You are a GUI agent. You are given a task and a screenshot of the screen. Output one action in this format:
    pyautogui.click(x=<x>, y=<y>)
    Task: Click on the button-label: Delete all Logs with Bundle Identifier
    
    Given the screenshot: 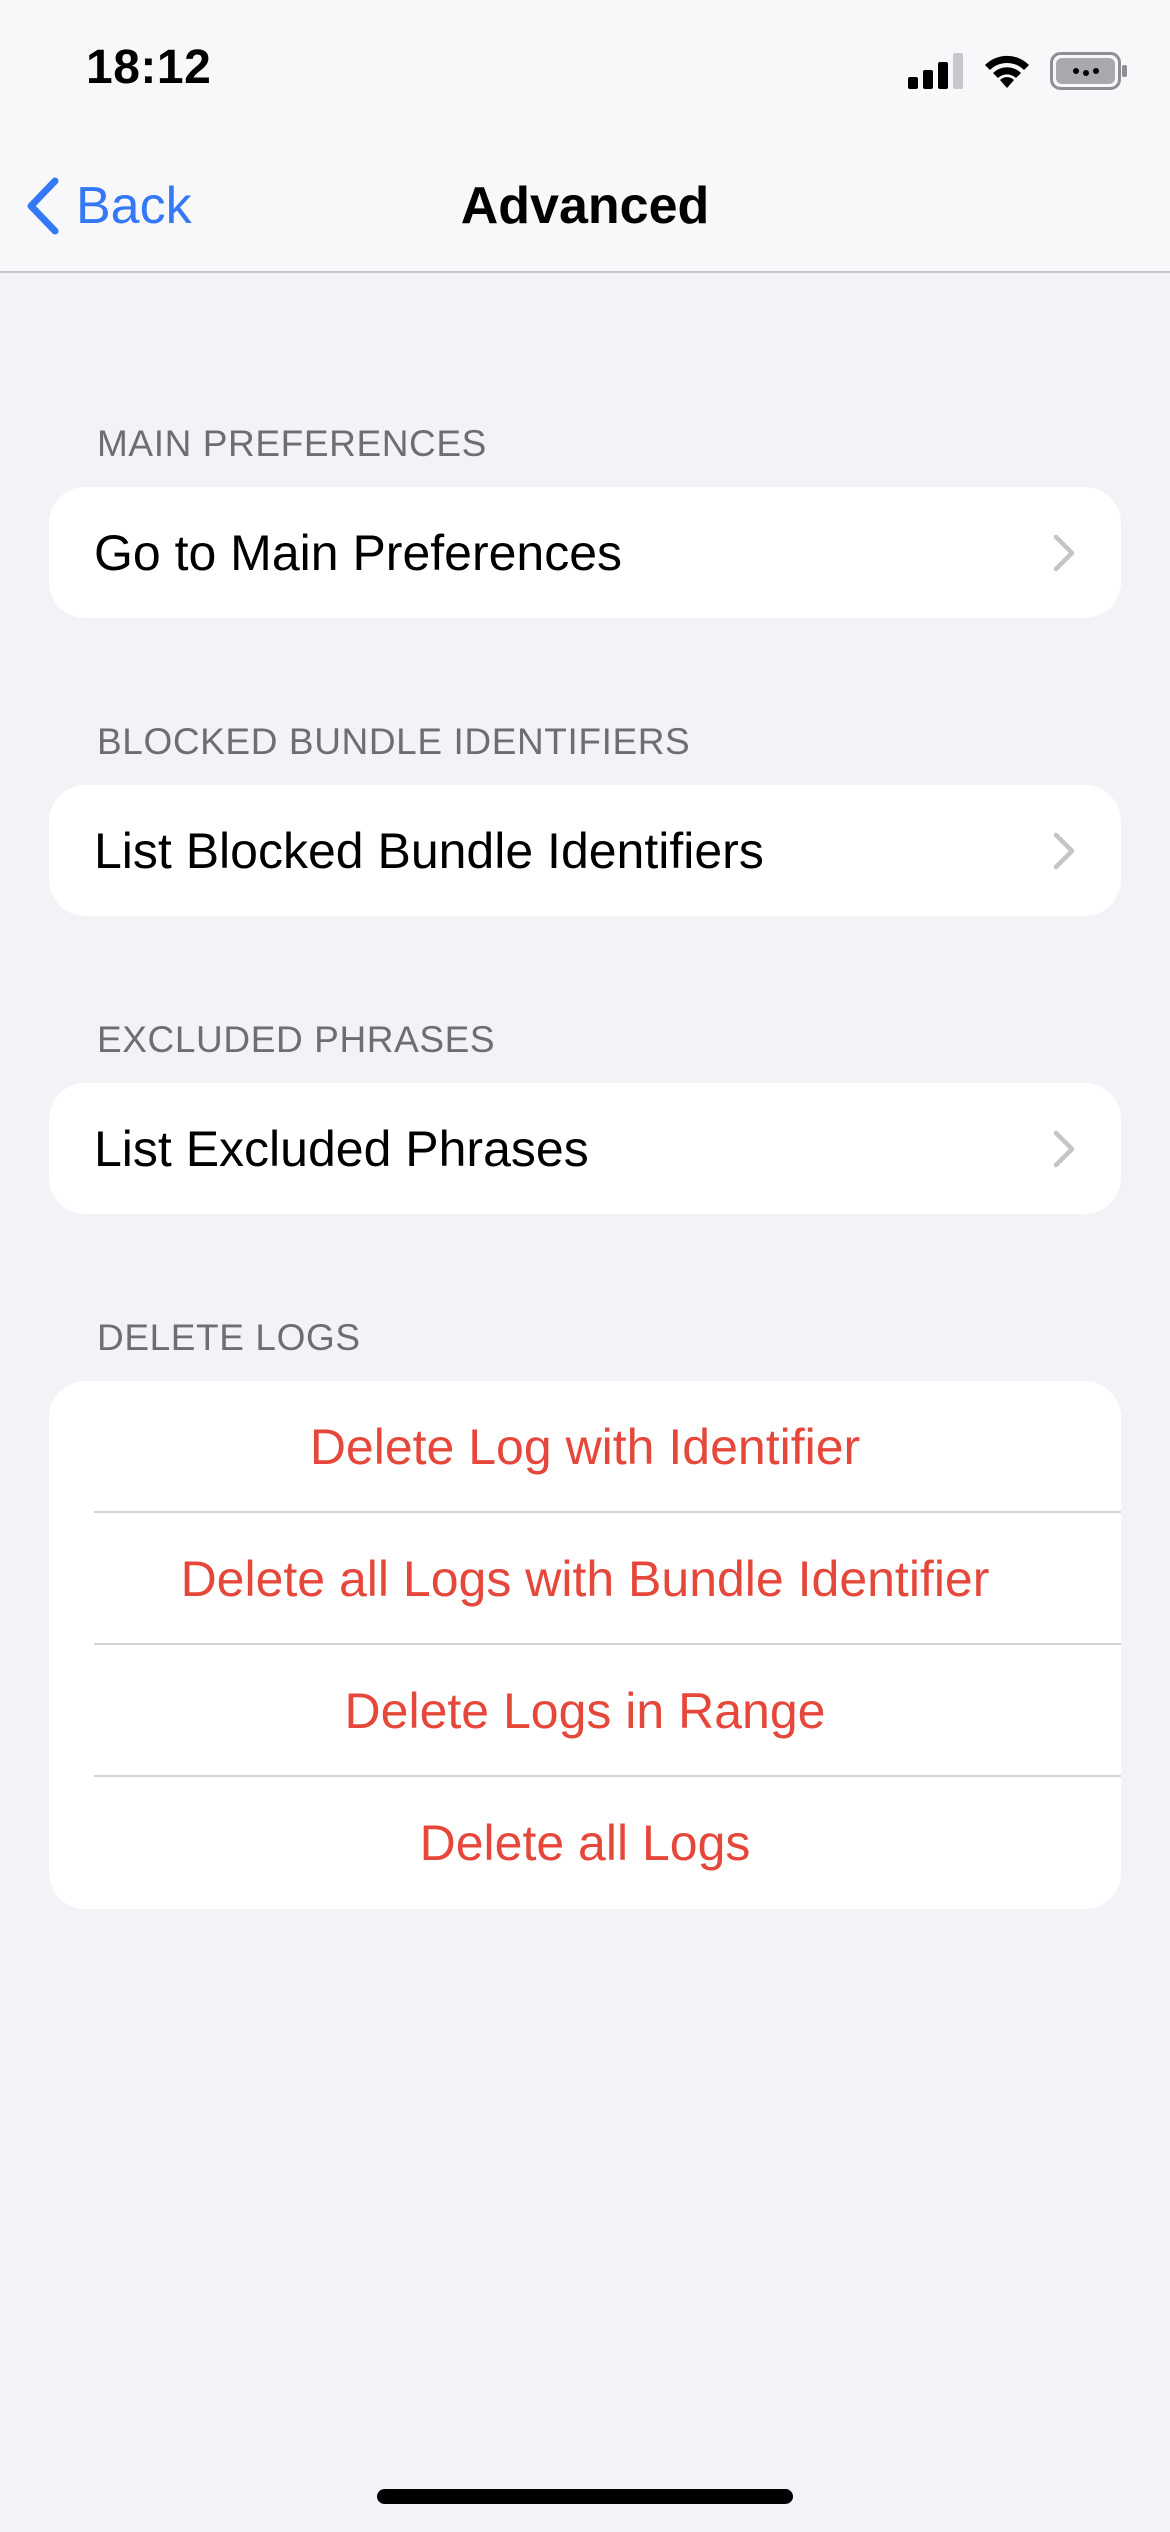 What is the action you would take?
    pyautogui.click(x=585, y=1579)
    